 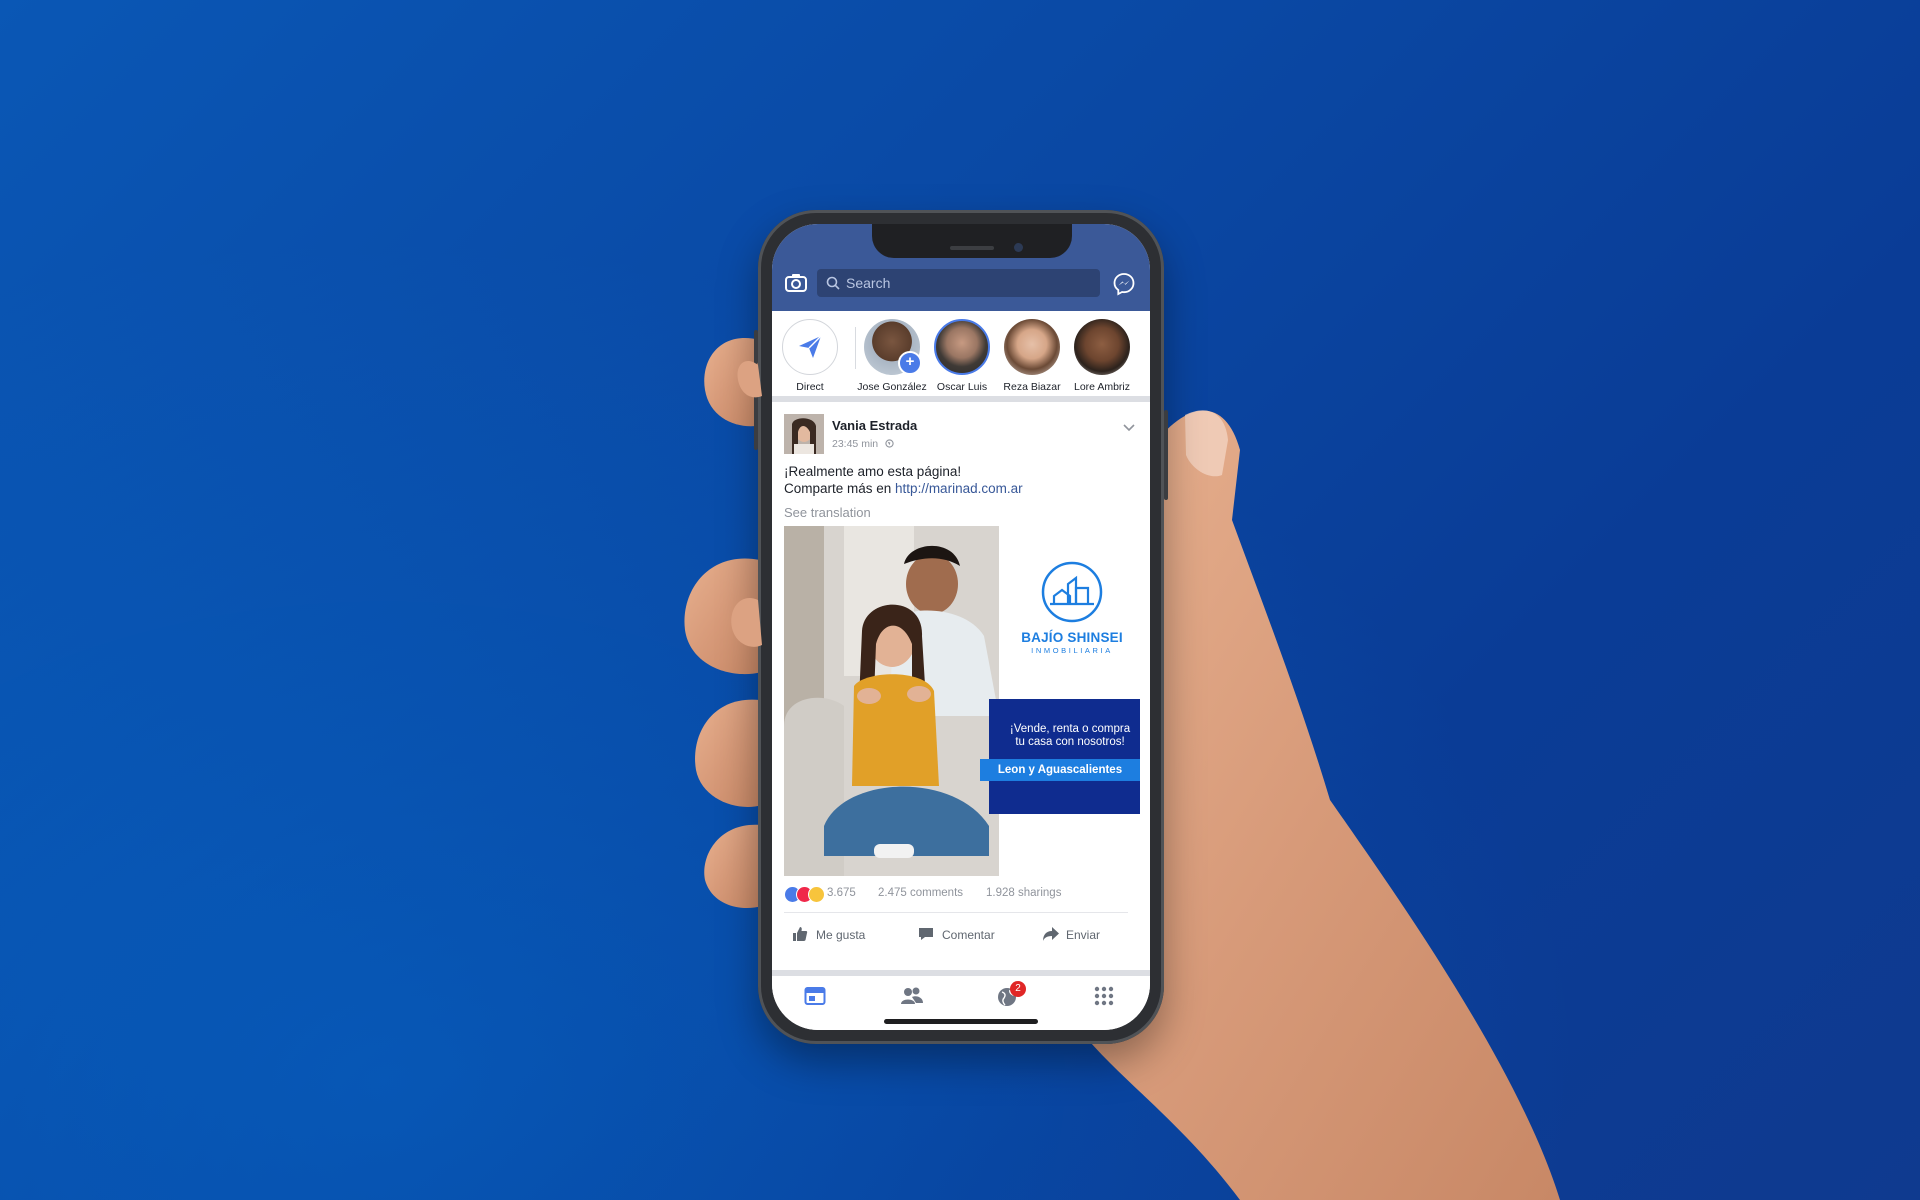 I want to click on story-name: Direct, so click(x=810, y=387).